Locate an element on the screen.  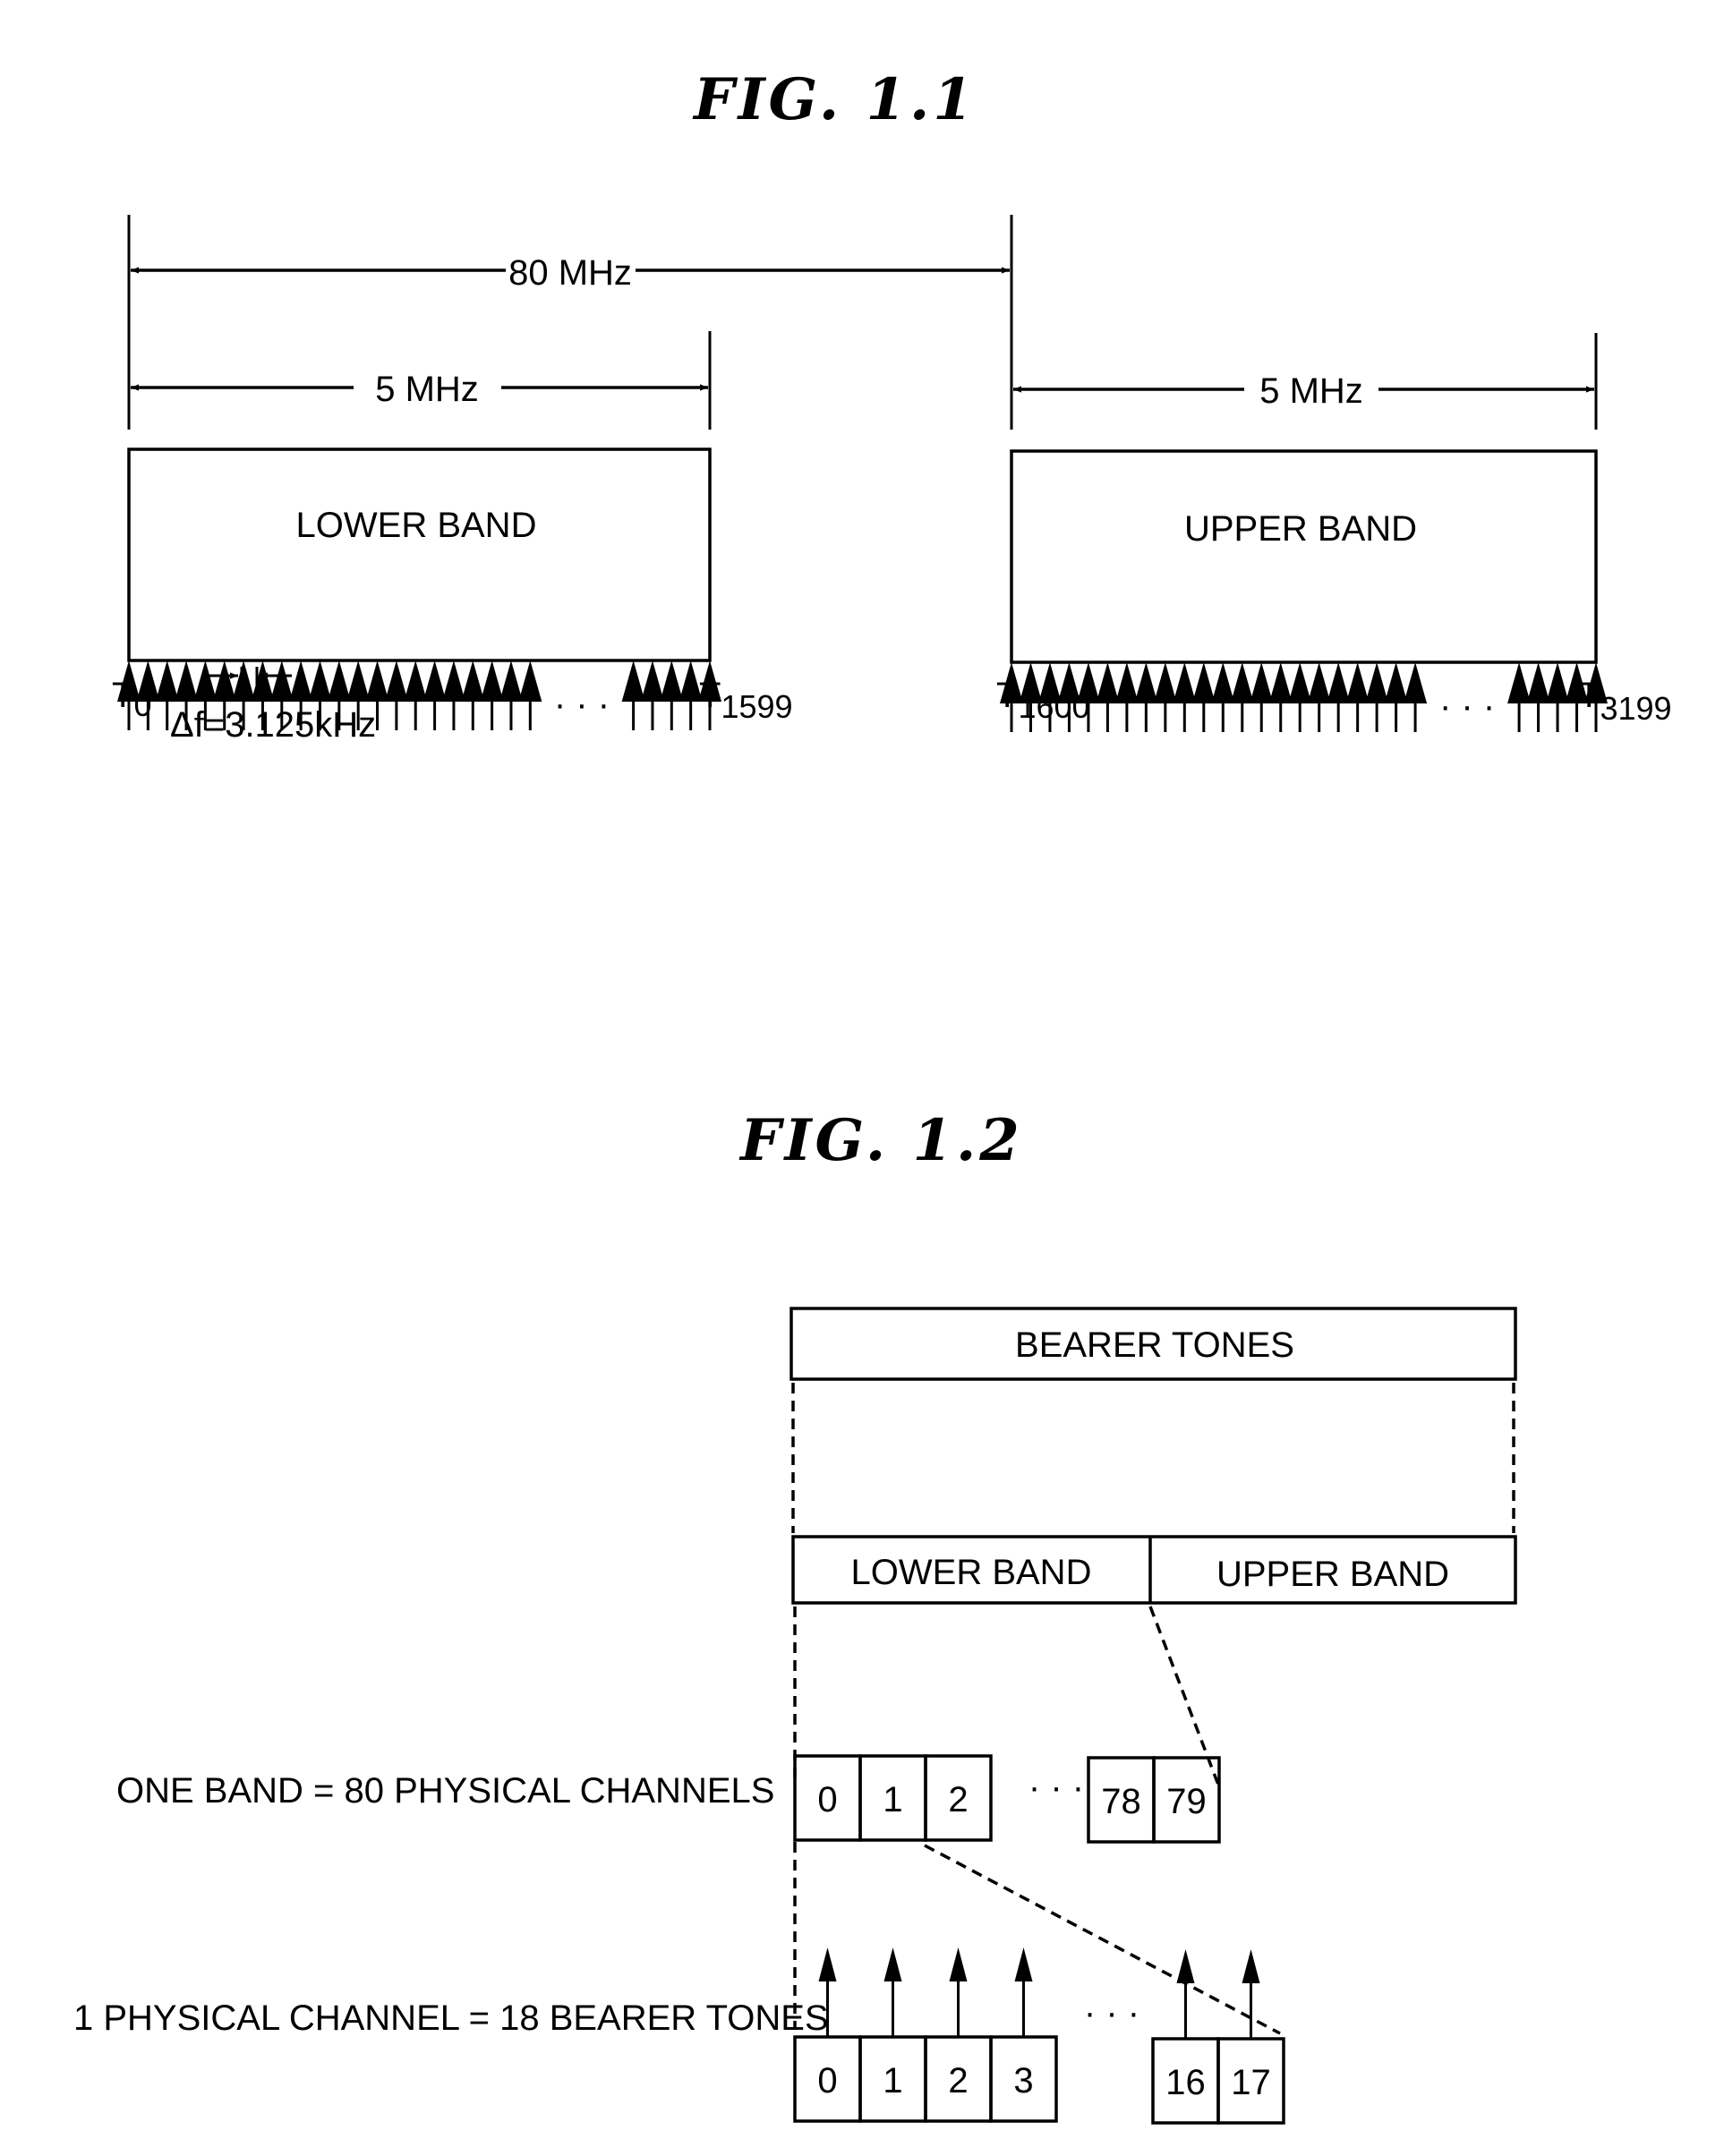
band-row-label: ONE BAND = 80 PHYSICAL CHANNELS is located at coordinates (445, 1791).